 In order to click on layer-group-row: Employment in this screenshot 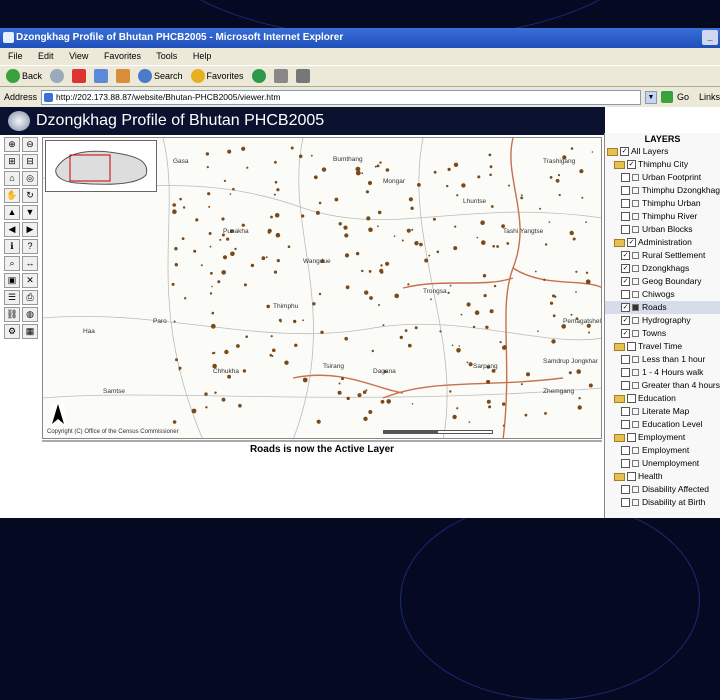, I will do `click(662, 437)`.